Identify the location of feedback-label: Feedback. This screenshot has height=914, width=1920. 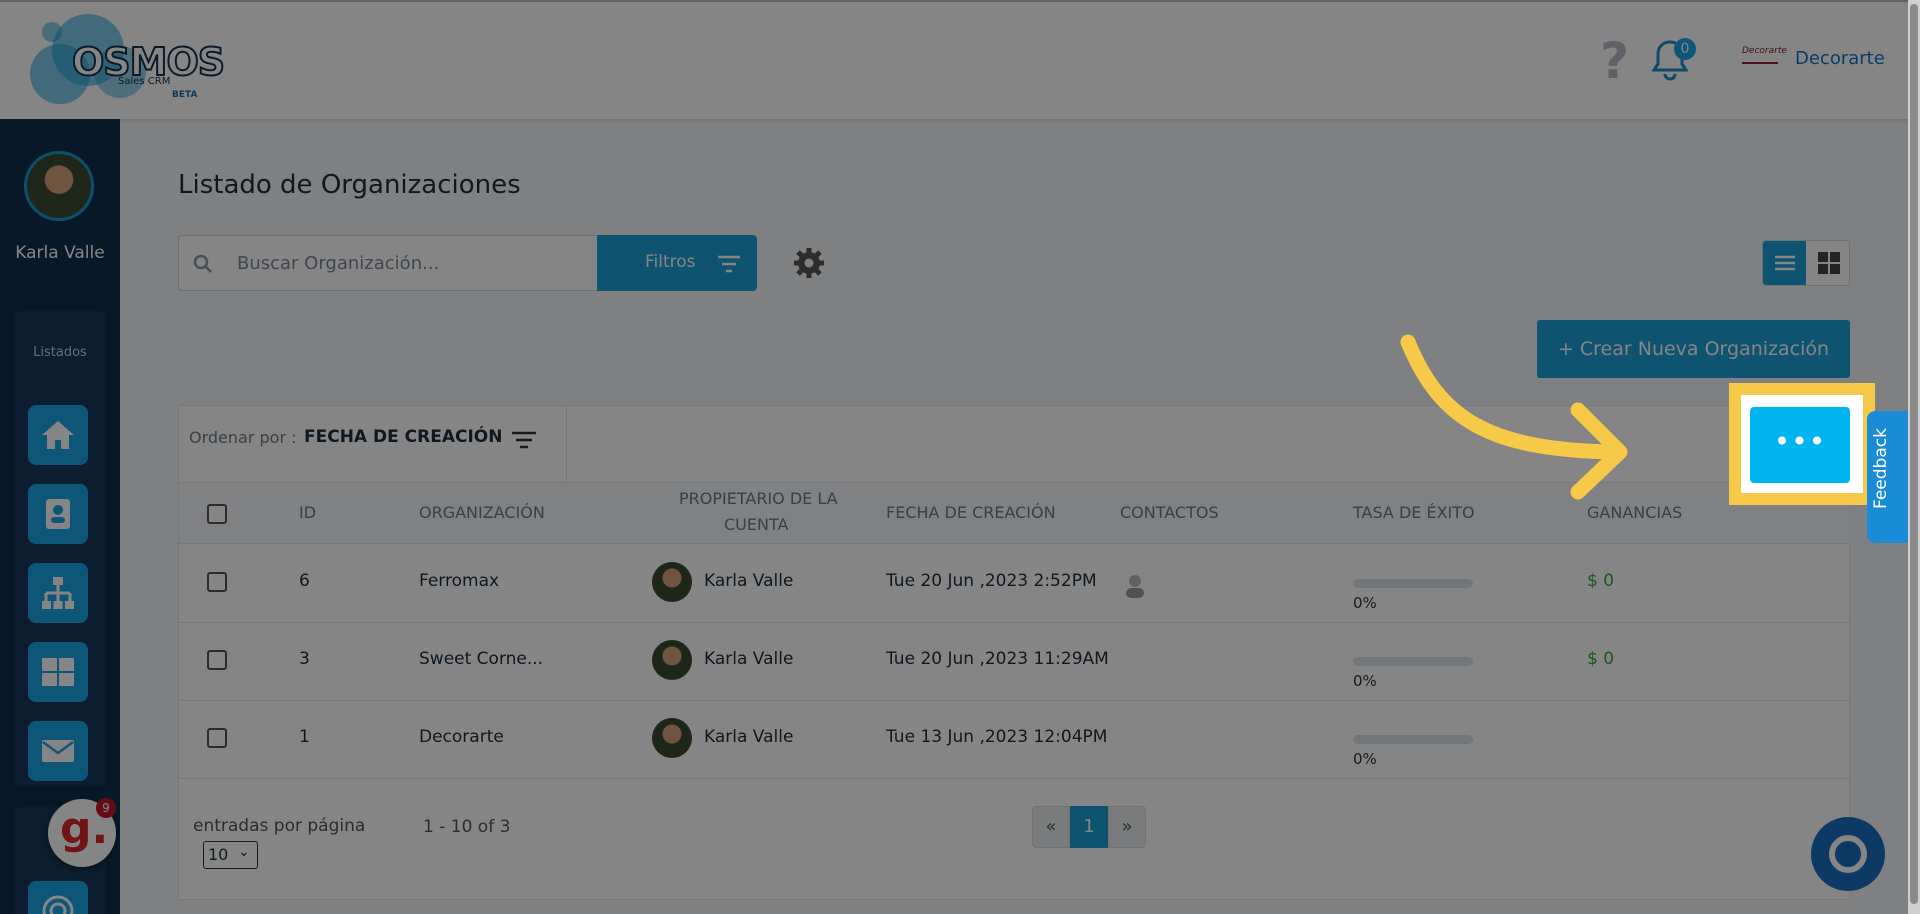
(1881, 468).